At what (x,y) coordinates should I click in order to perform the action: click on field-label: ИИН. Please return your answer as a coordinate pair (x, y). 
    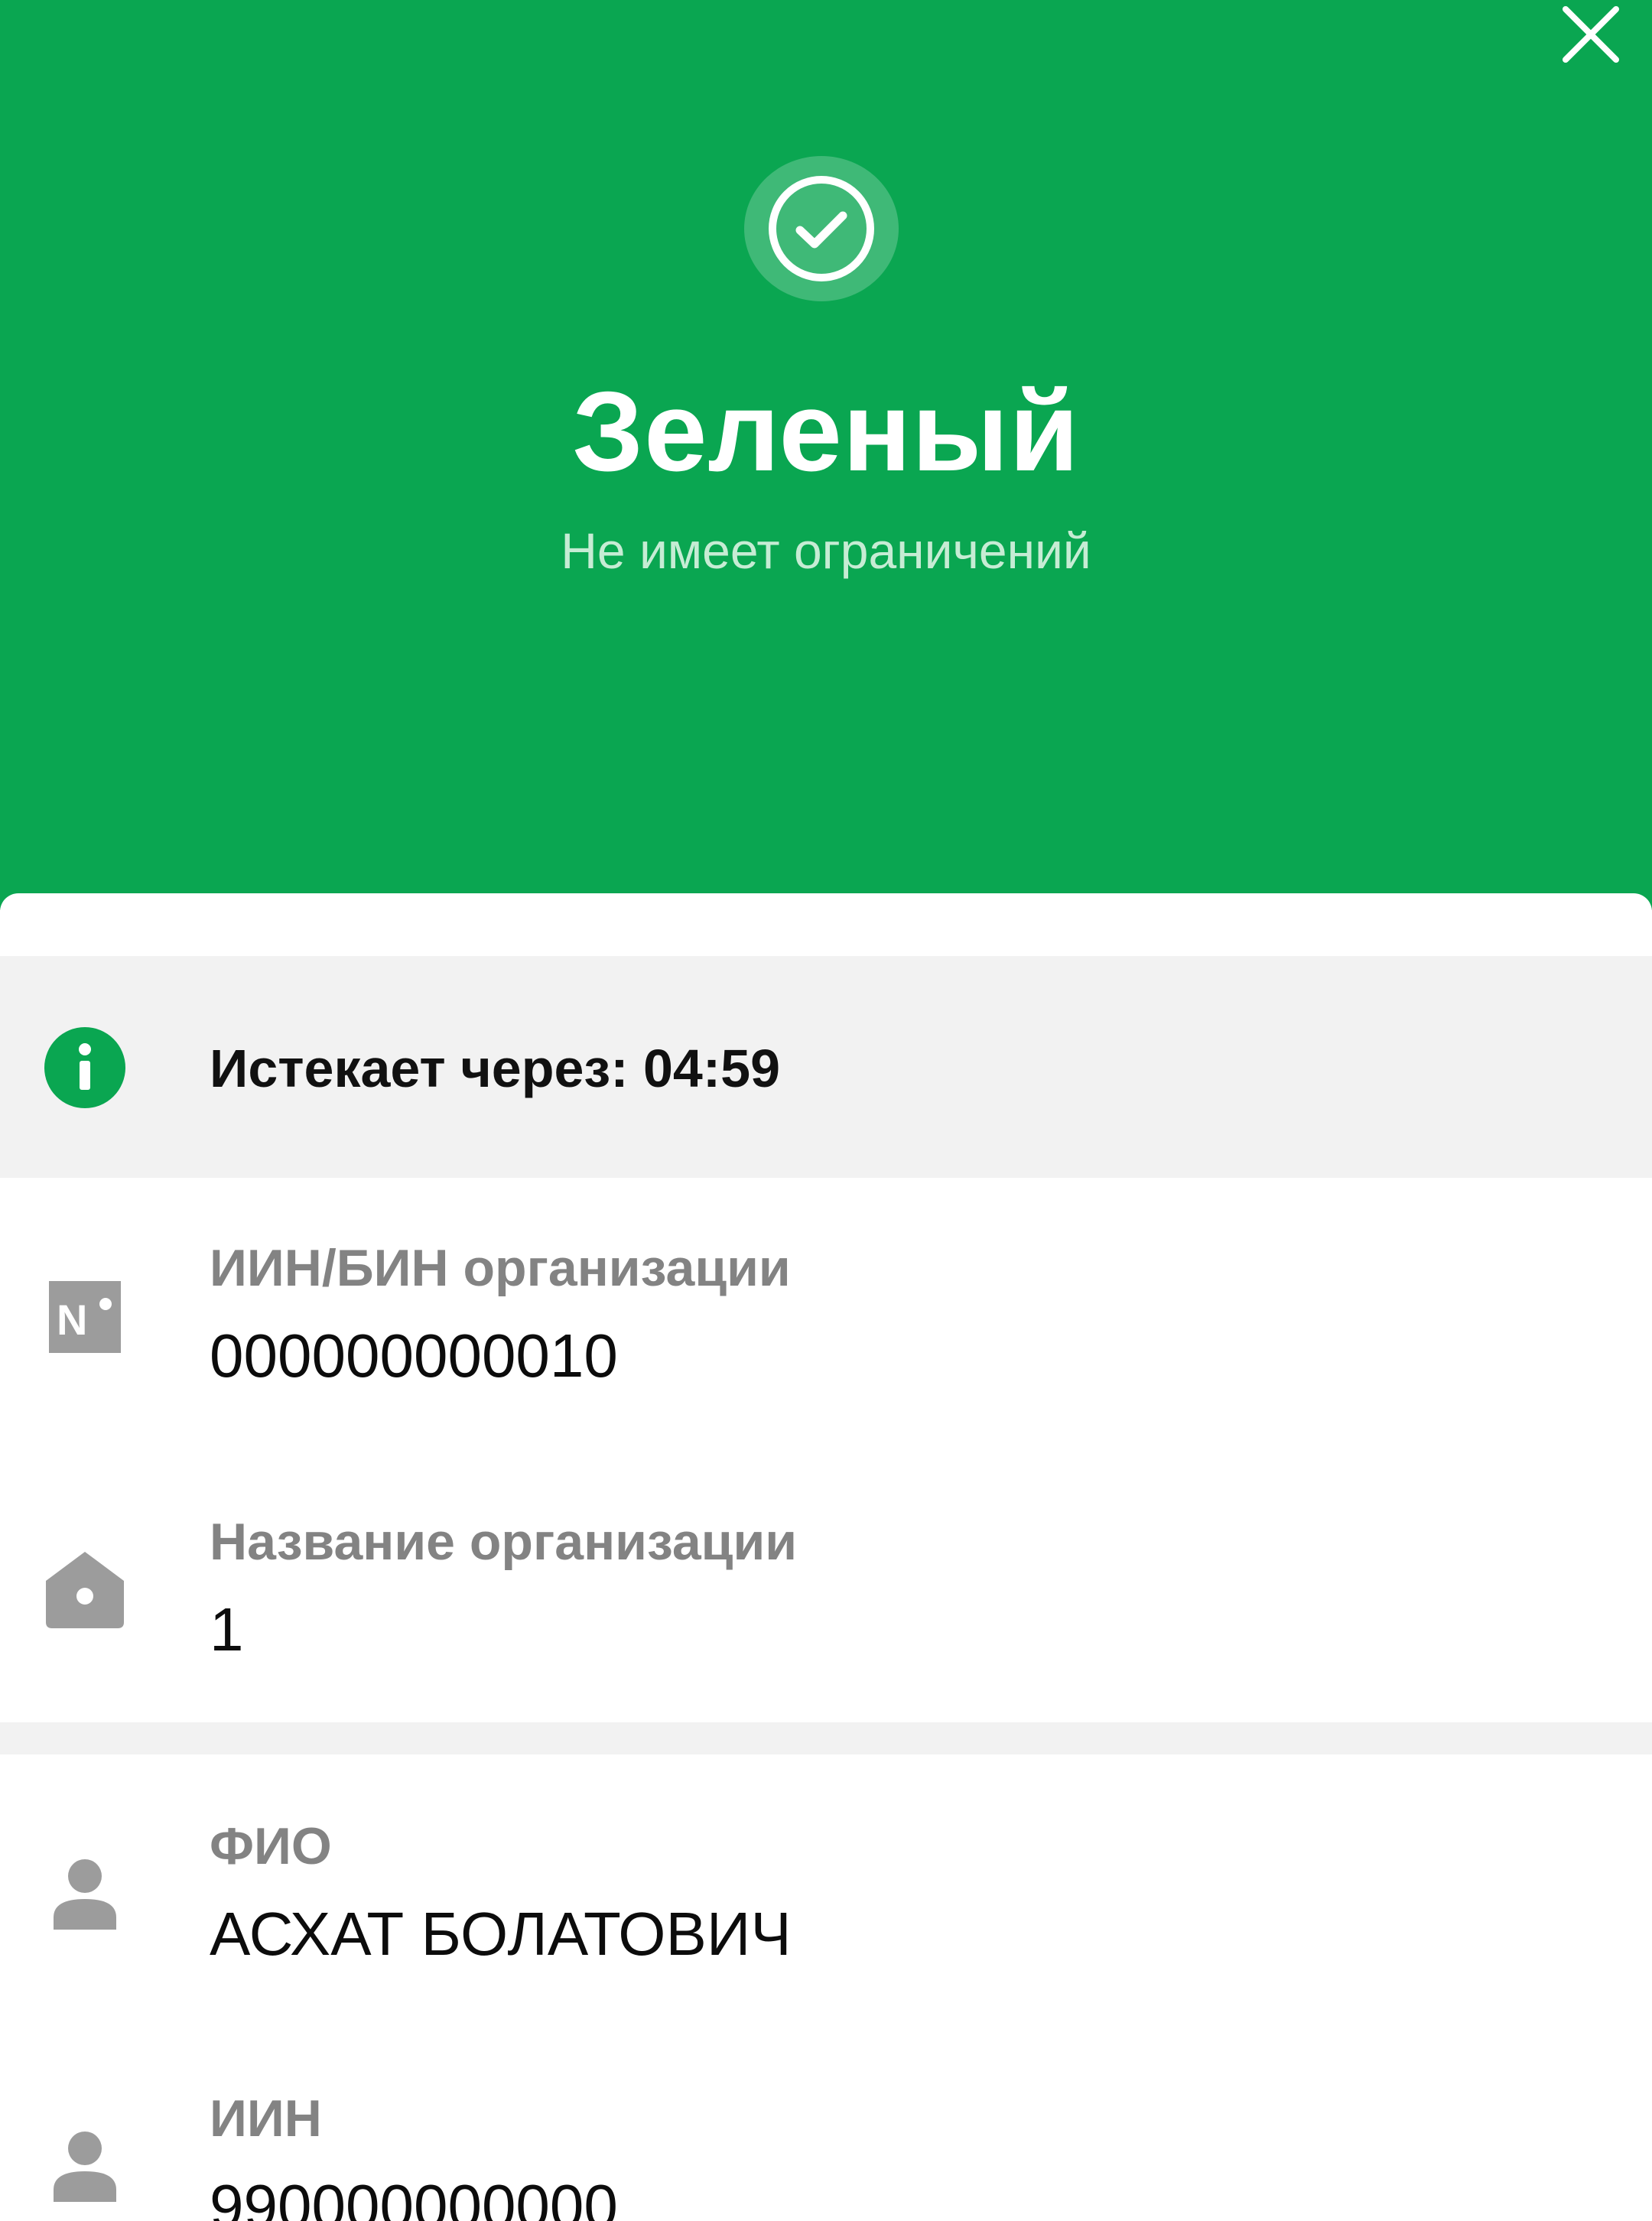
    Looking at the image, I should click on (266, 2118).